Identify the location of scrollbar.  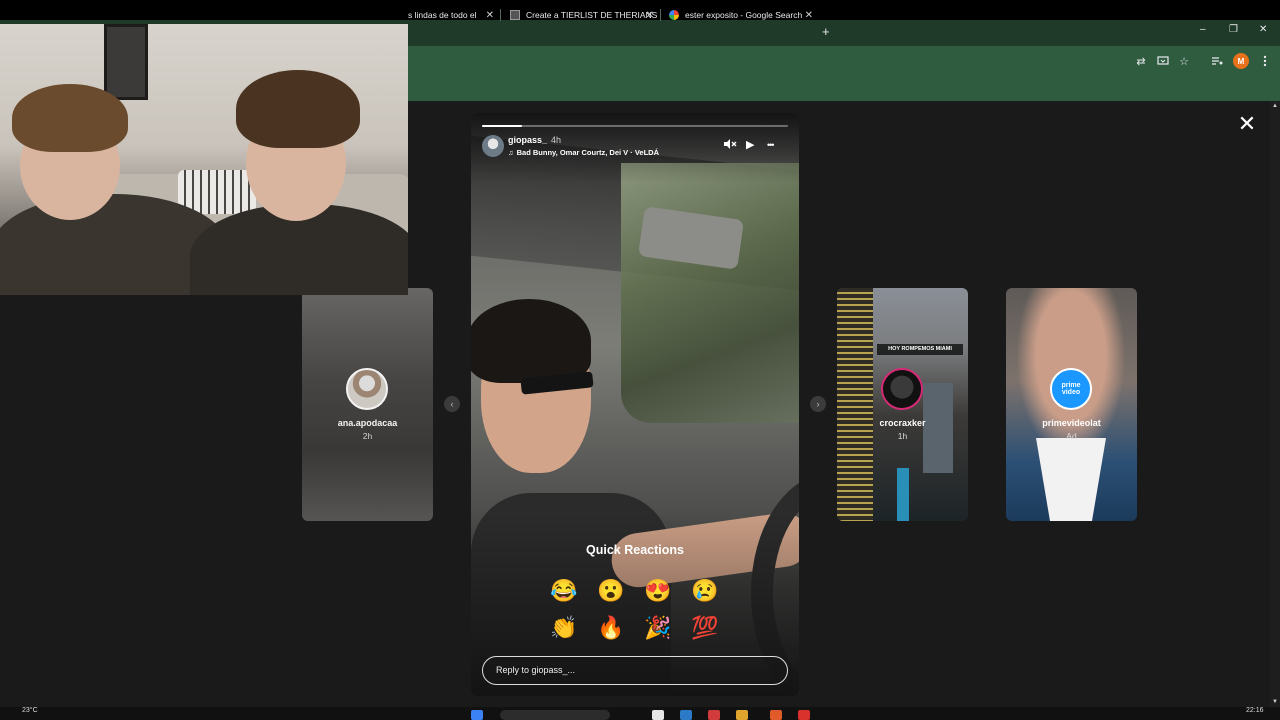
(1275, 404).